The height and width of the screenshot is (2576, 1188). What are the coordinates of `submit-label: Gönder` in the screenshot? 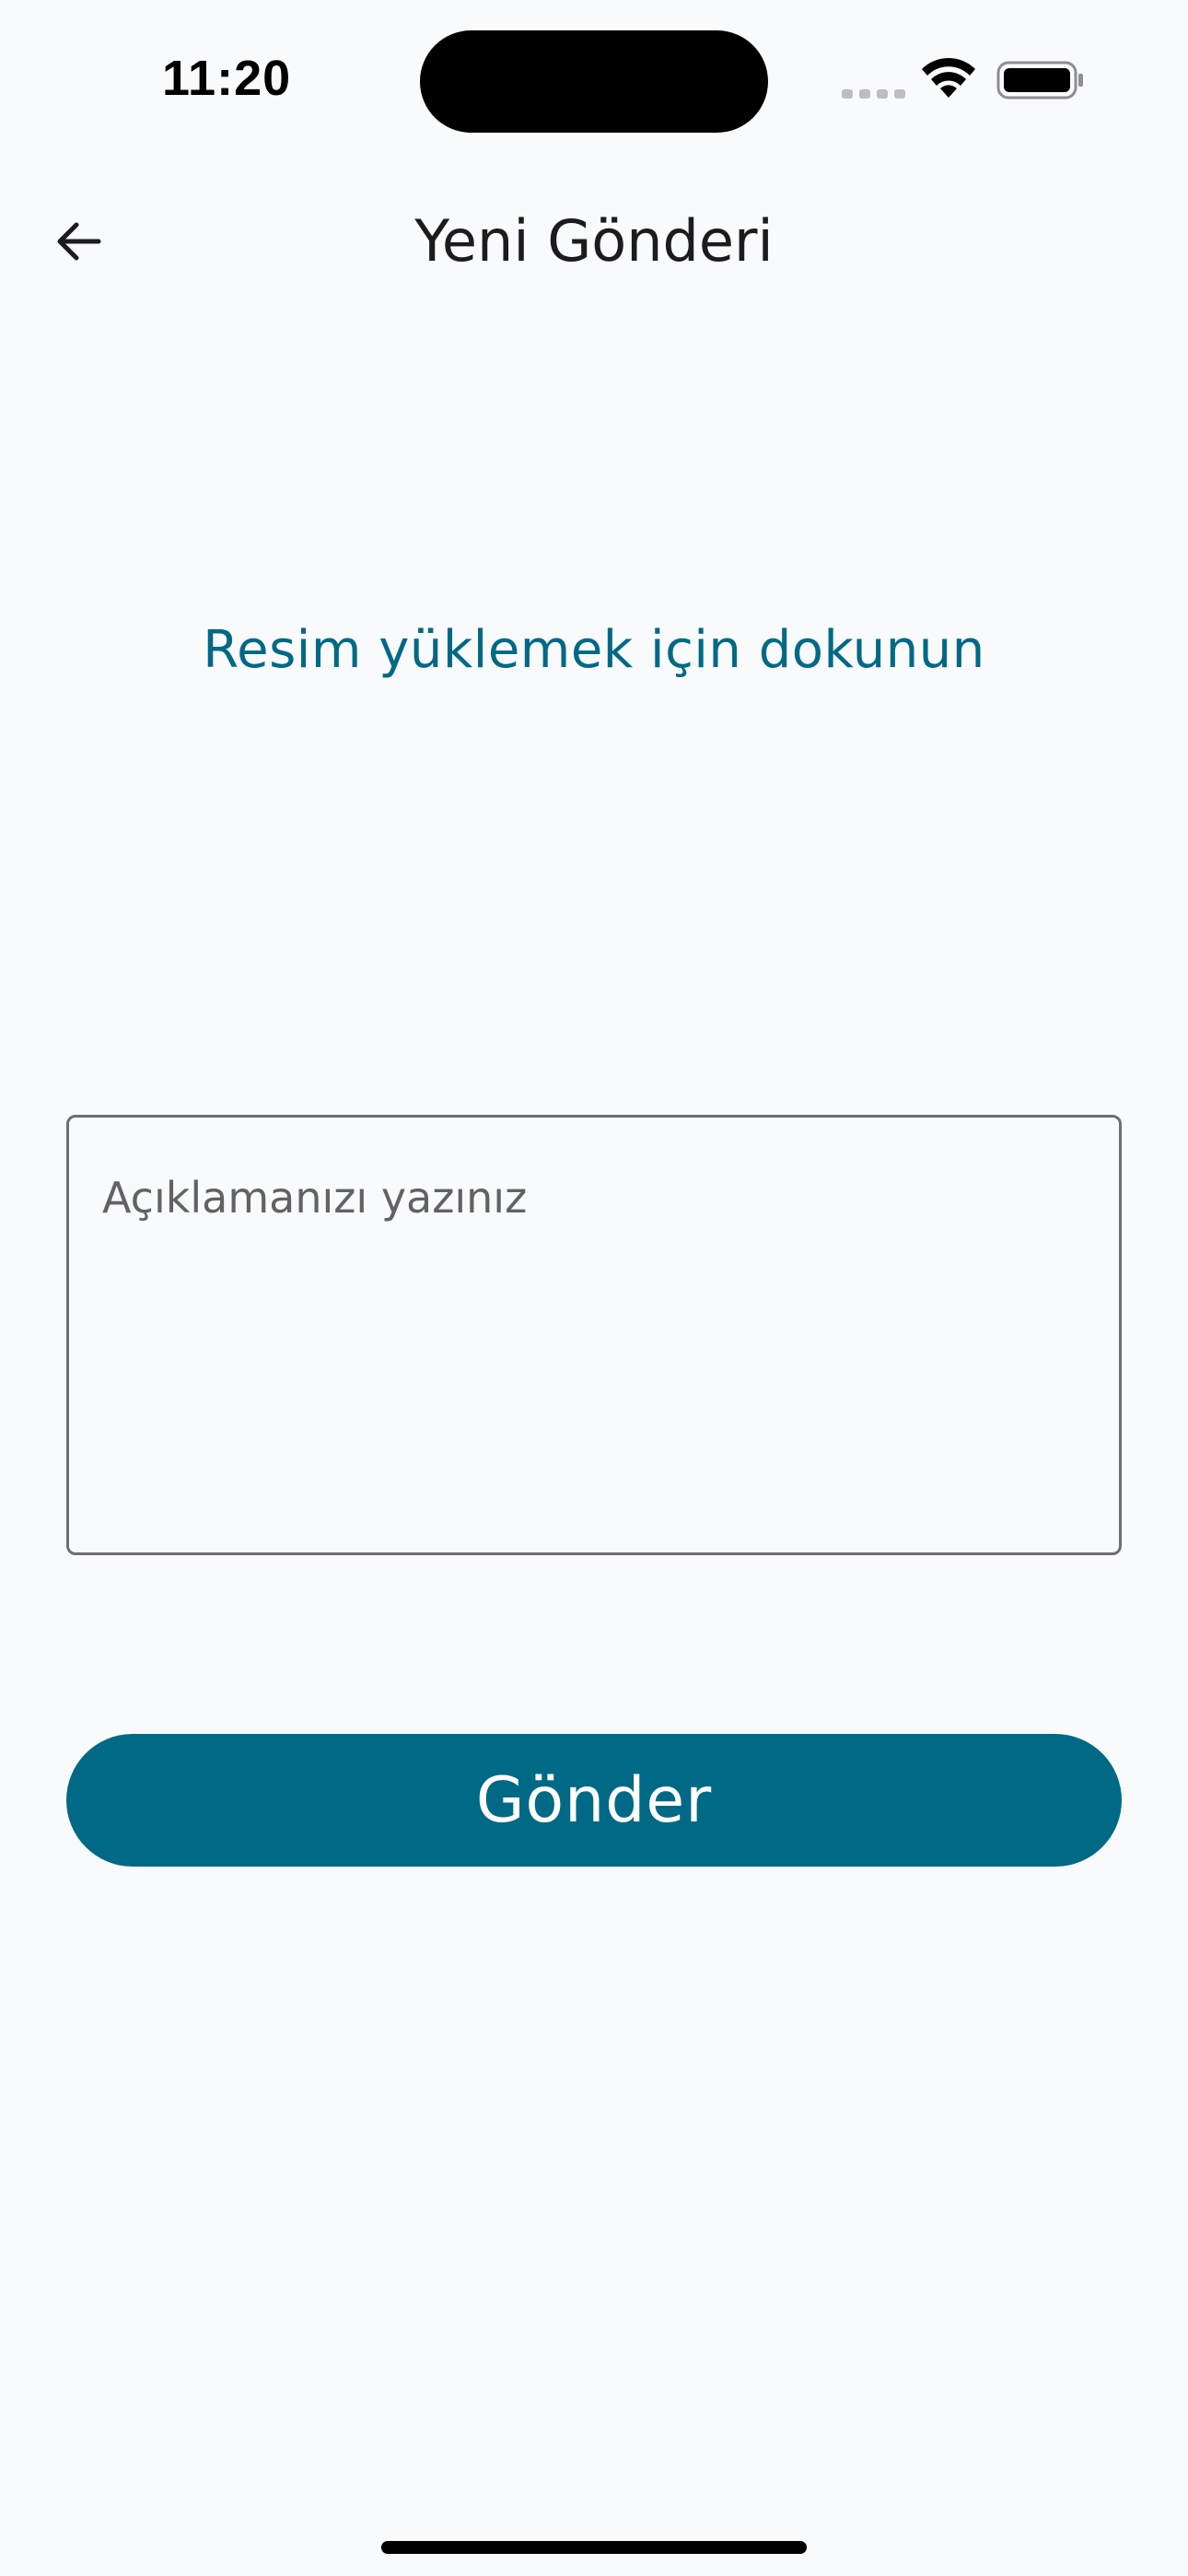 It's located at (594, 1800).